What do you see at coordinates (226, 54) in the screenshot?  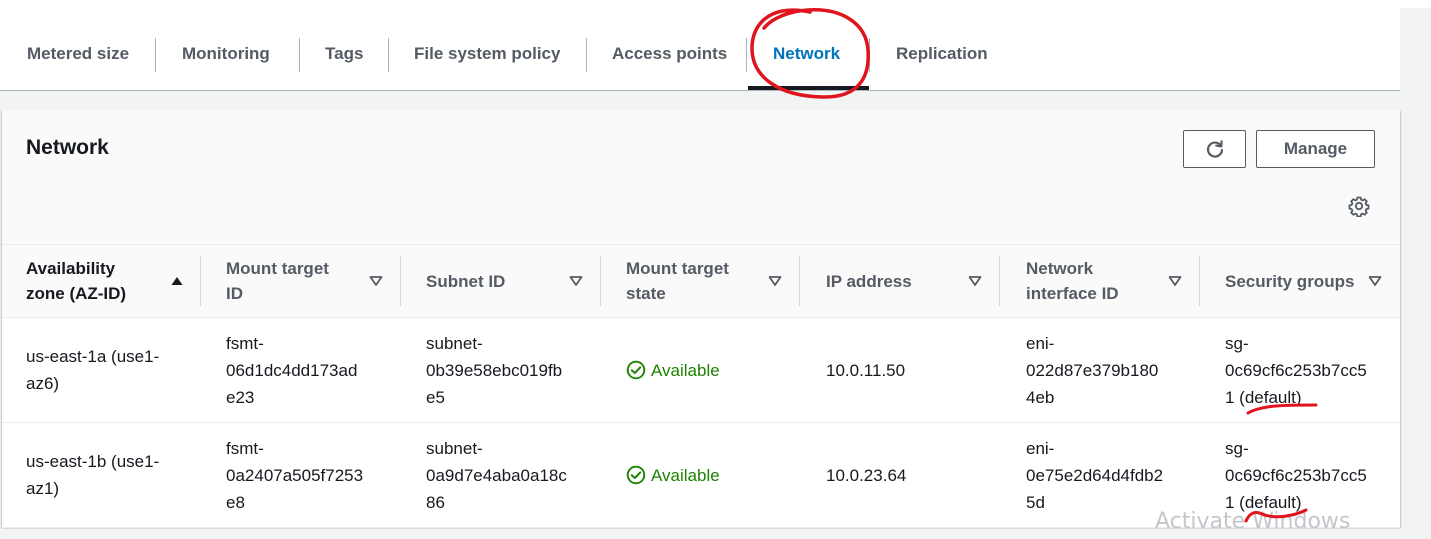 I see `tab-monitoring: Monitoring` at bounding box center [226, 54].